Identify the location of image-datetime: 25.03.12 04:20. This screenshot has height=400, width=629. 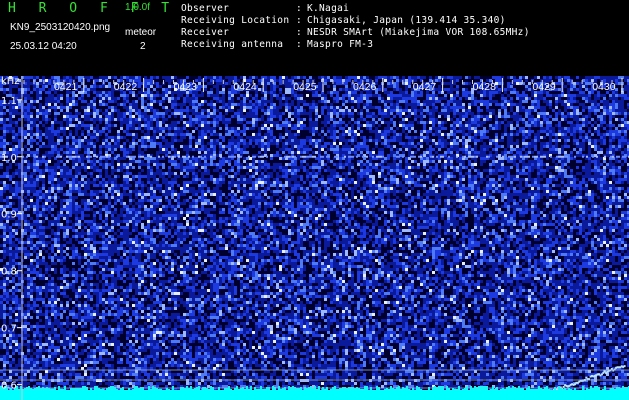
(43, 46).